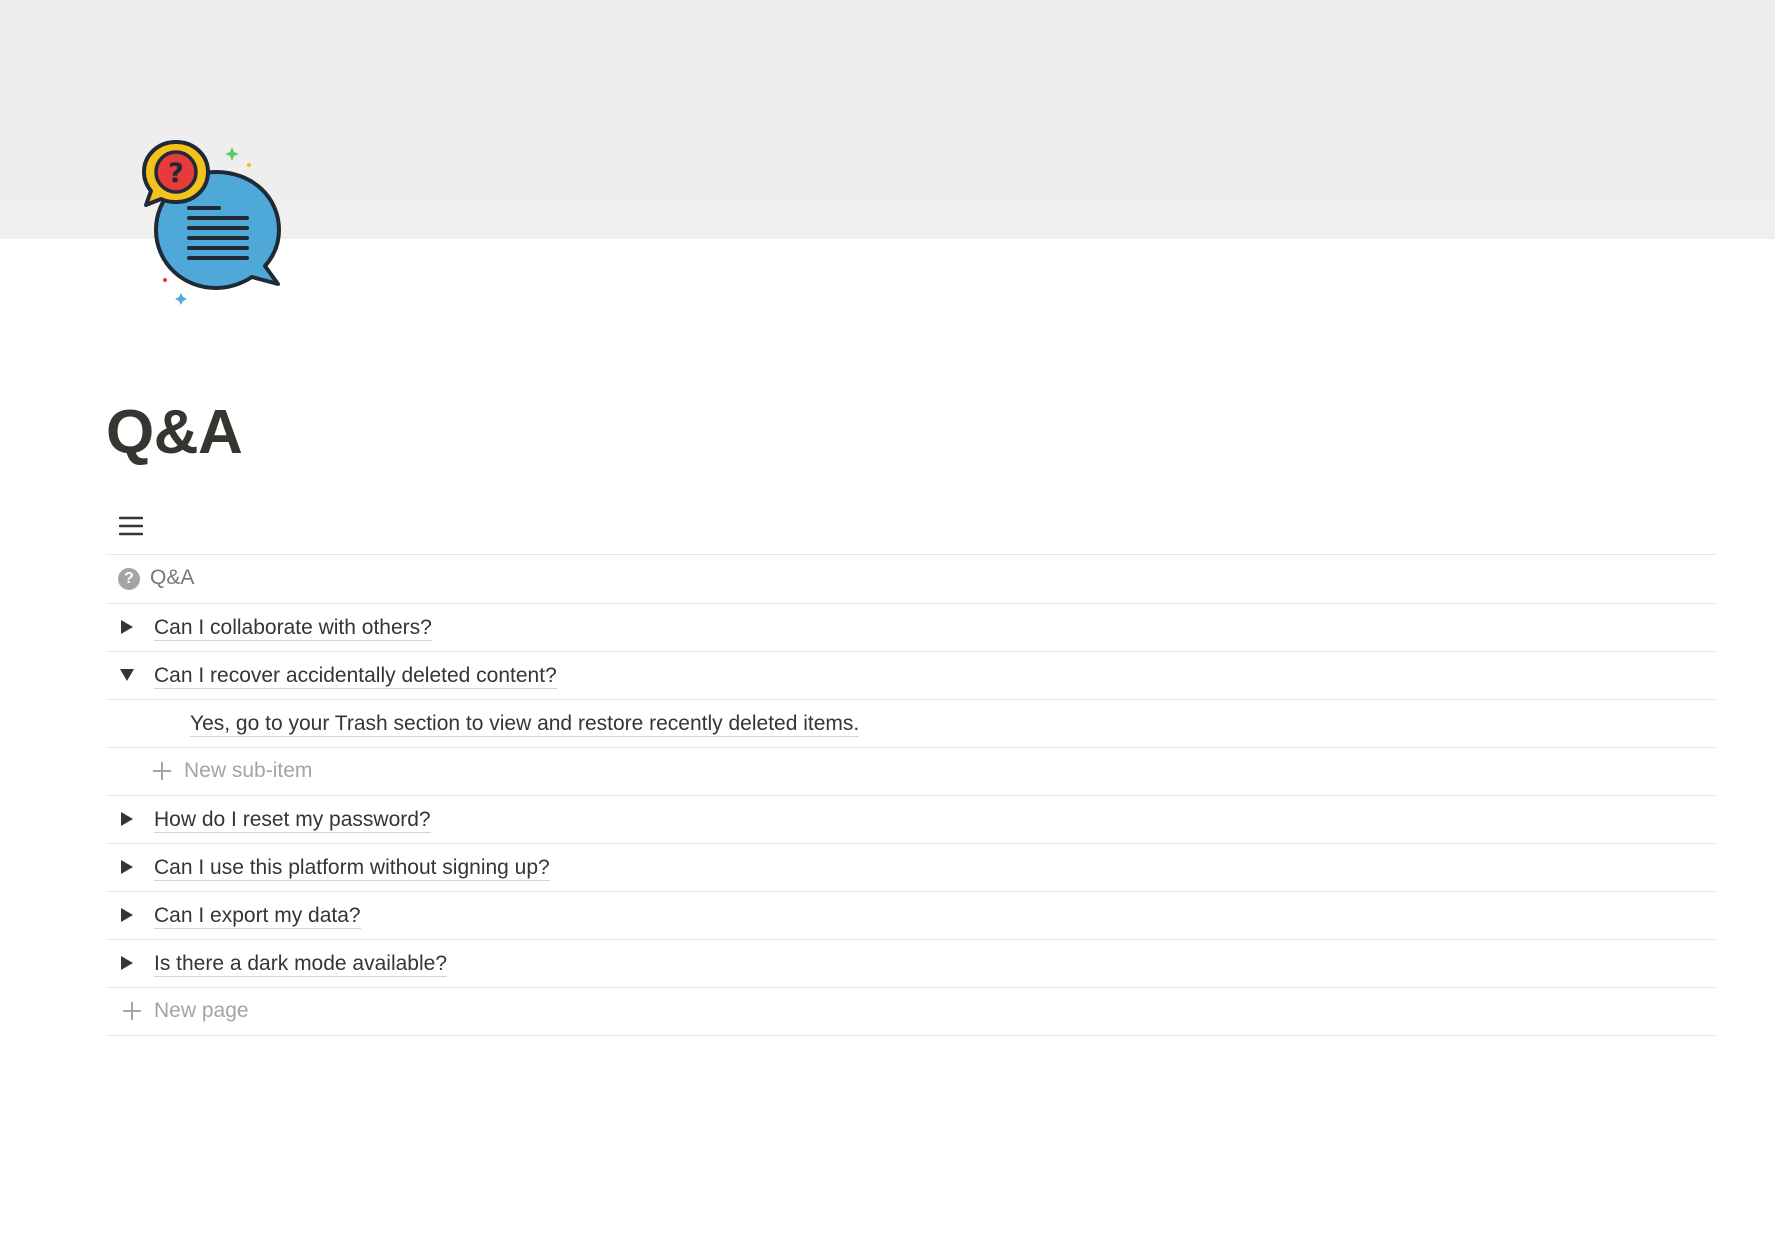  Describe the element at coordinates (201, 1010) in the screenshot. I see `new-page-label: New page` at that location.